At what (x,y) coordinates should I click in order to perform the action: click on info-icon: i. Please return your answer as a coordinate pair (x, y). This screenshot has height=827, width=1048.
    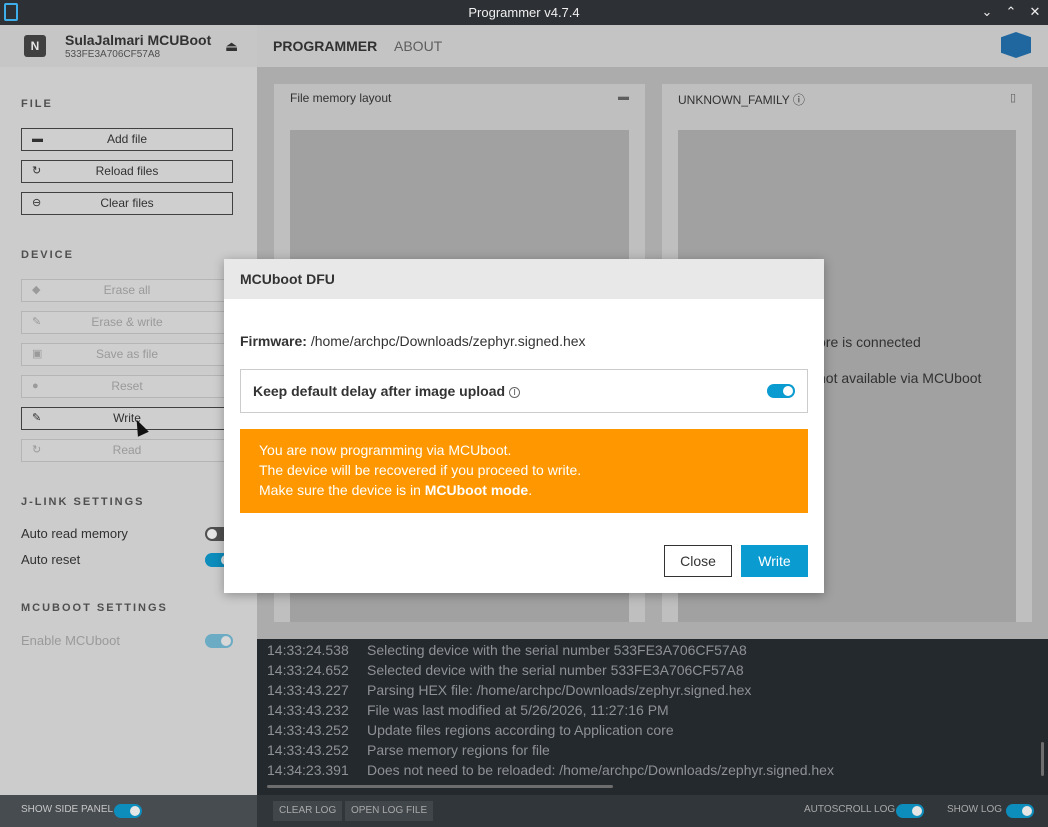
    Looking at the image, I should click on (515, 392).